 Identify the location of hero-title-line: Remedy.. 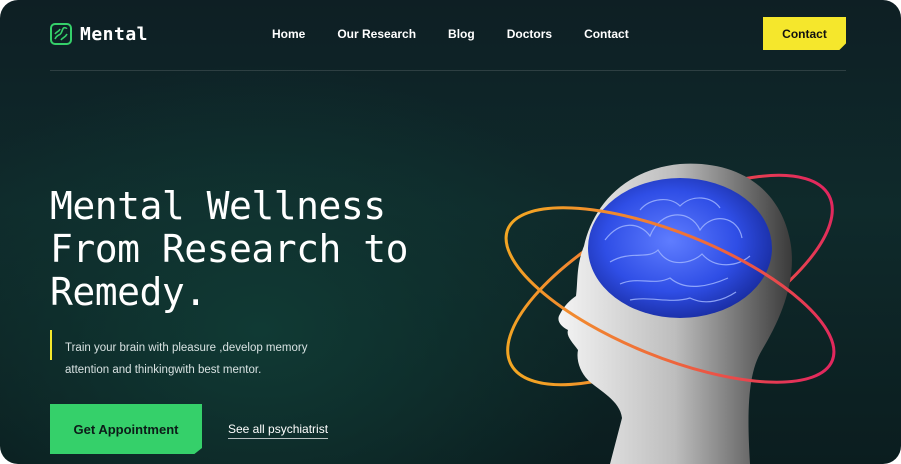
(128, 292).